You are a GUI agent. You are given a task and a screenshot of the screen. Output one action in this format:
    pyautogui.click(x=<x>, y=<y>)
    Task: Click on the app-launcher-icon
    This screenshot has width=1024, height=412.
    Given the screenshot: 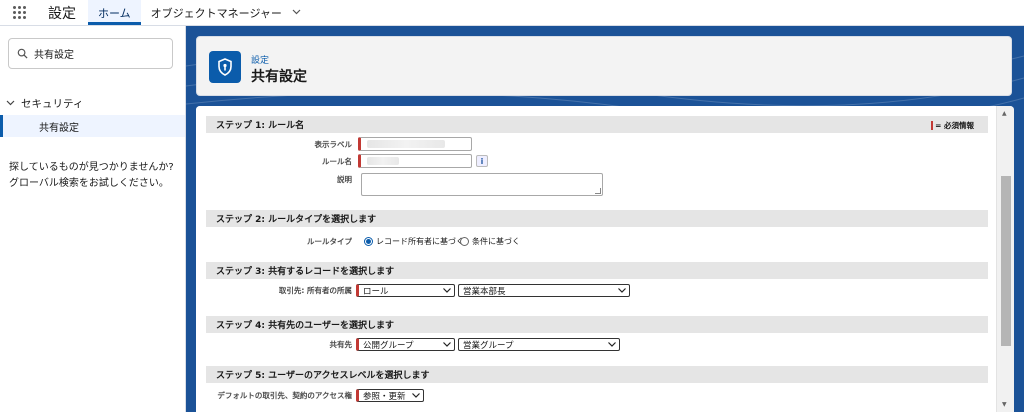 What is the action you would take?
    pyautogui.click(x=19, y=12)
    